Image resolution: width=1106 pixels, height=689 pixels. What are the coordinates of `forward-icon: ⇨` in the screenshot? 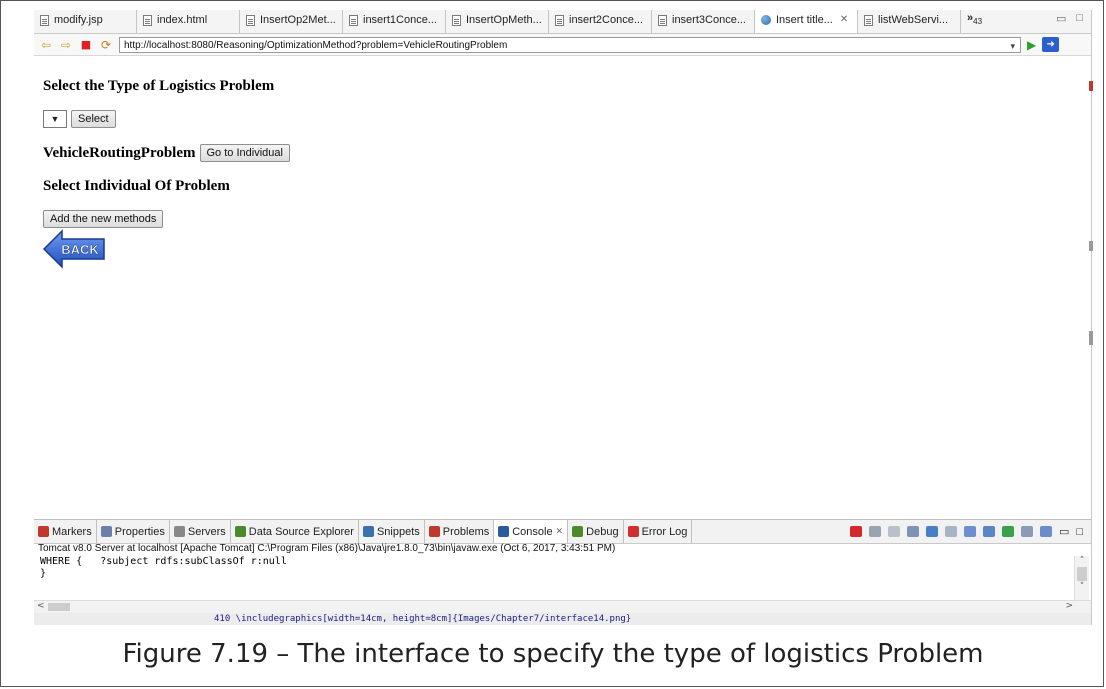 It's located at (66, 45).